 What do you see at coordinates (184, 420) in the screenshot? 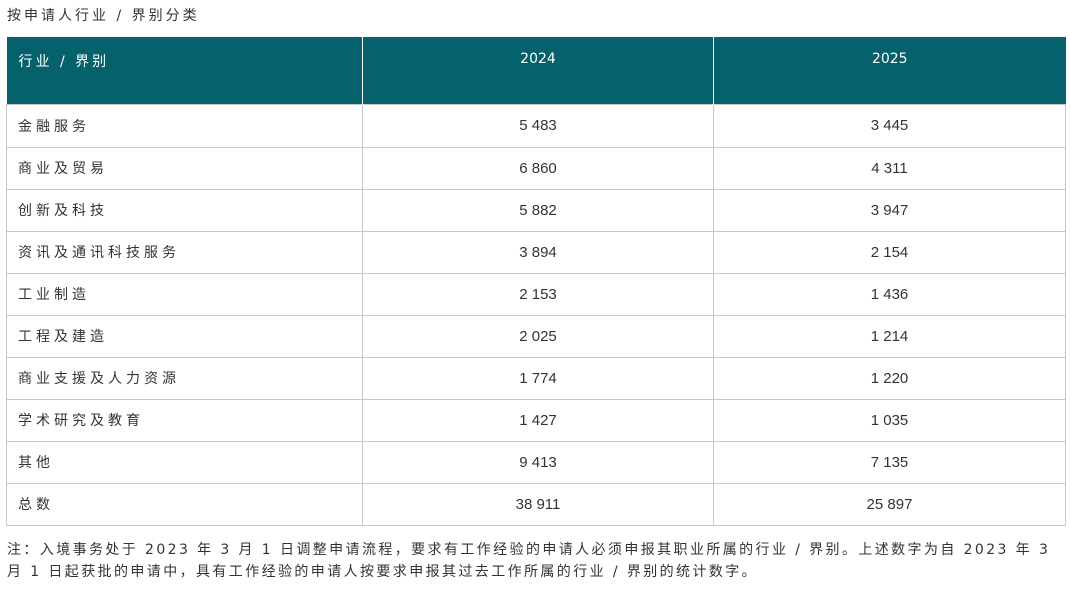
I see `row-label: 学术研究及教育` at bounding box center [184, 420].